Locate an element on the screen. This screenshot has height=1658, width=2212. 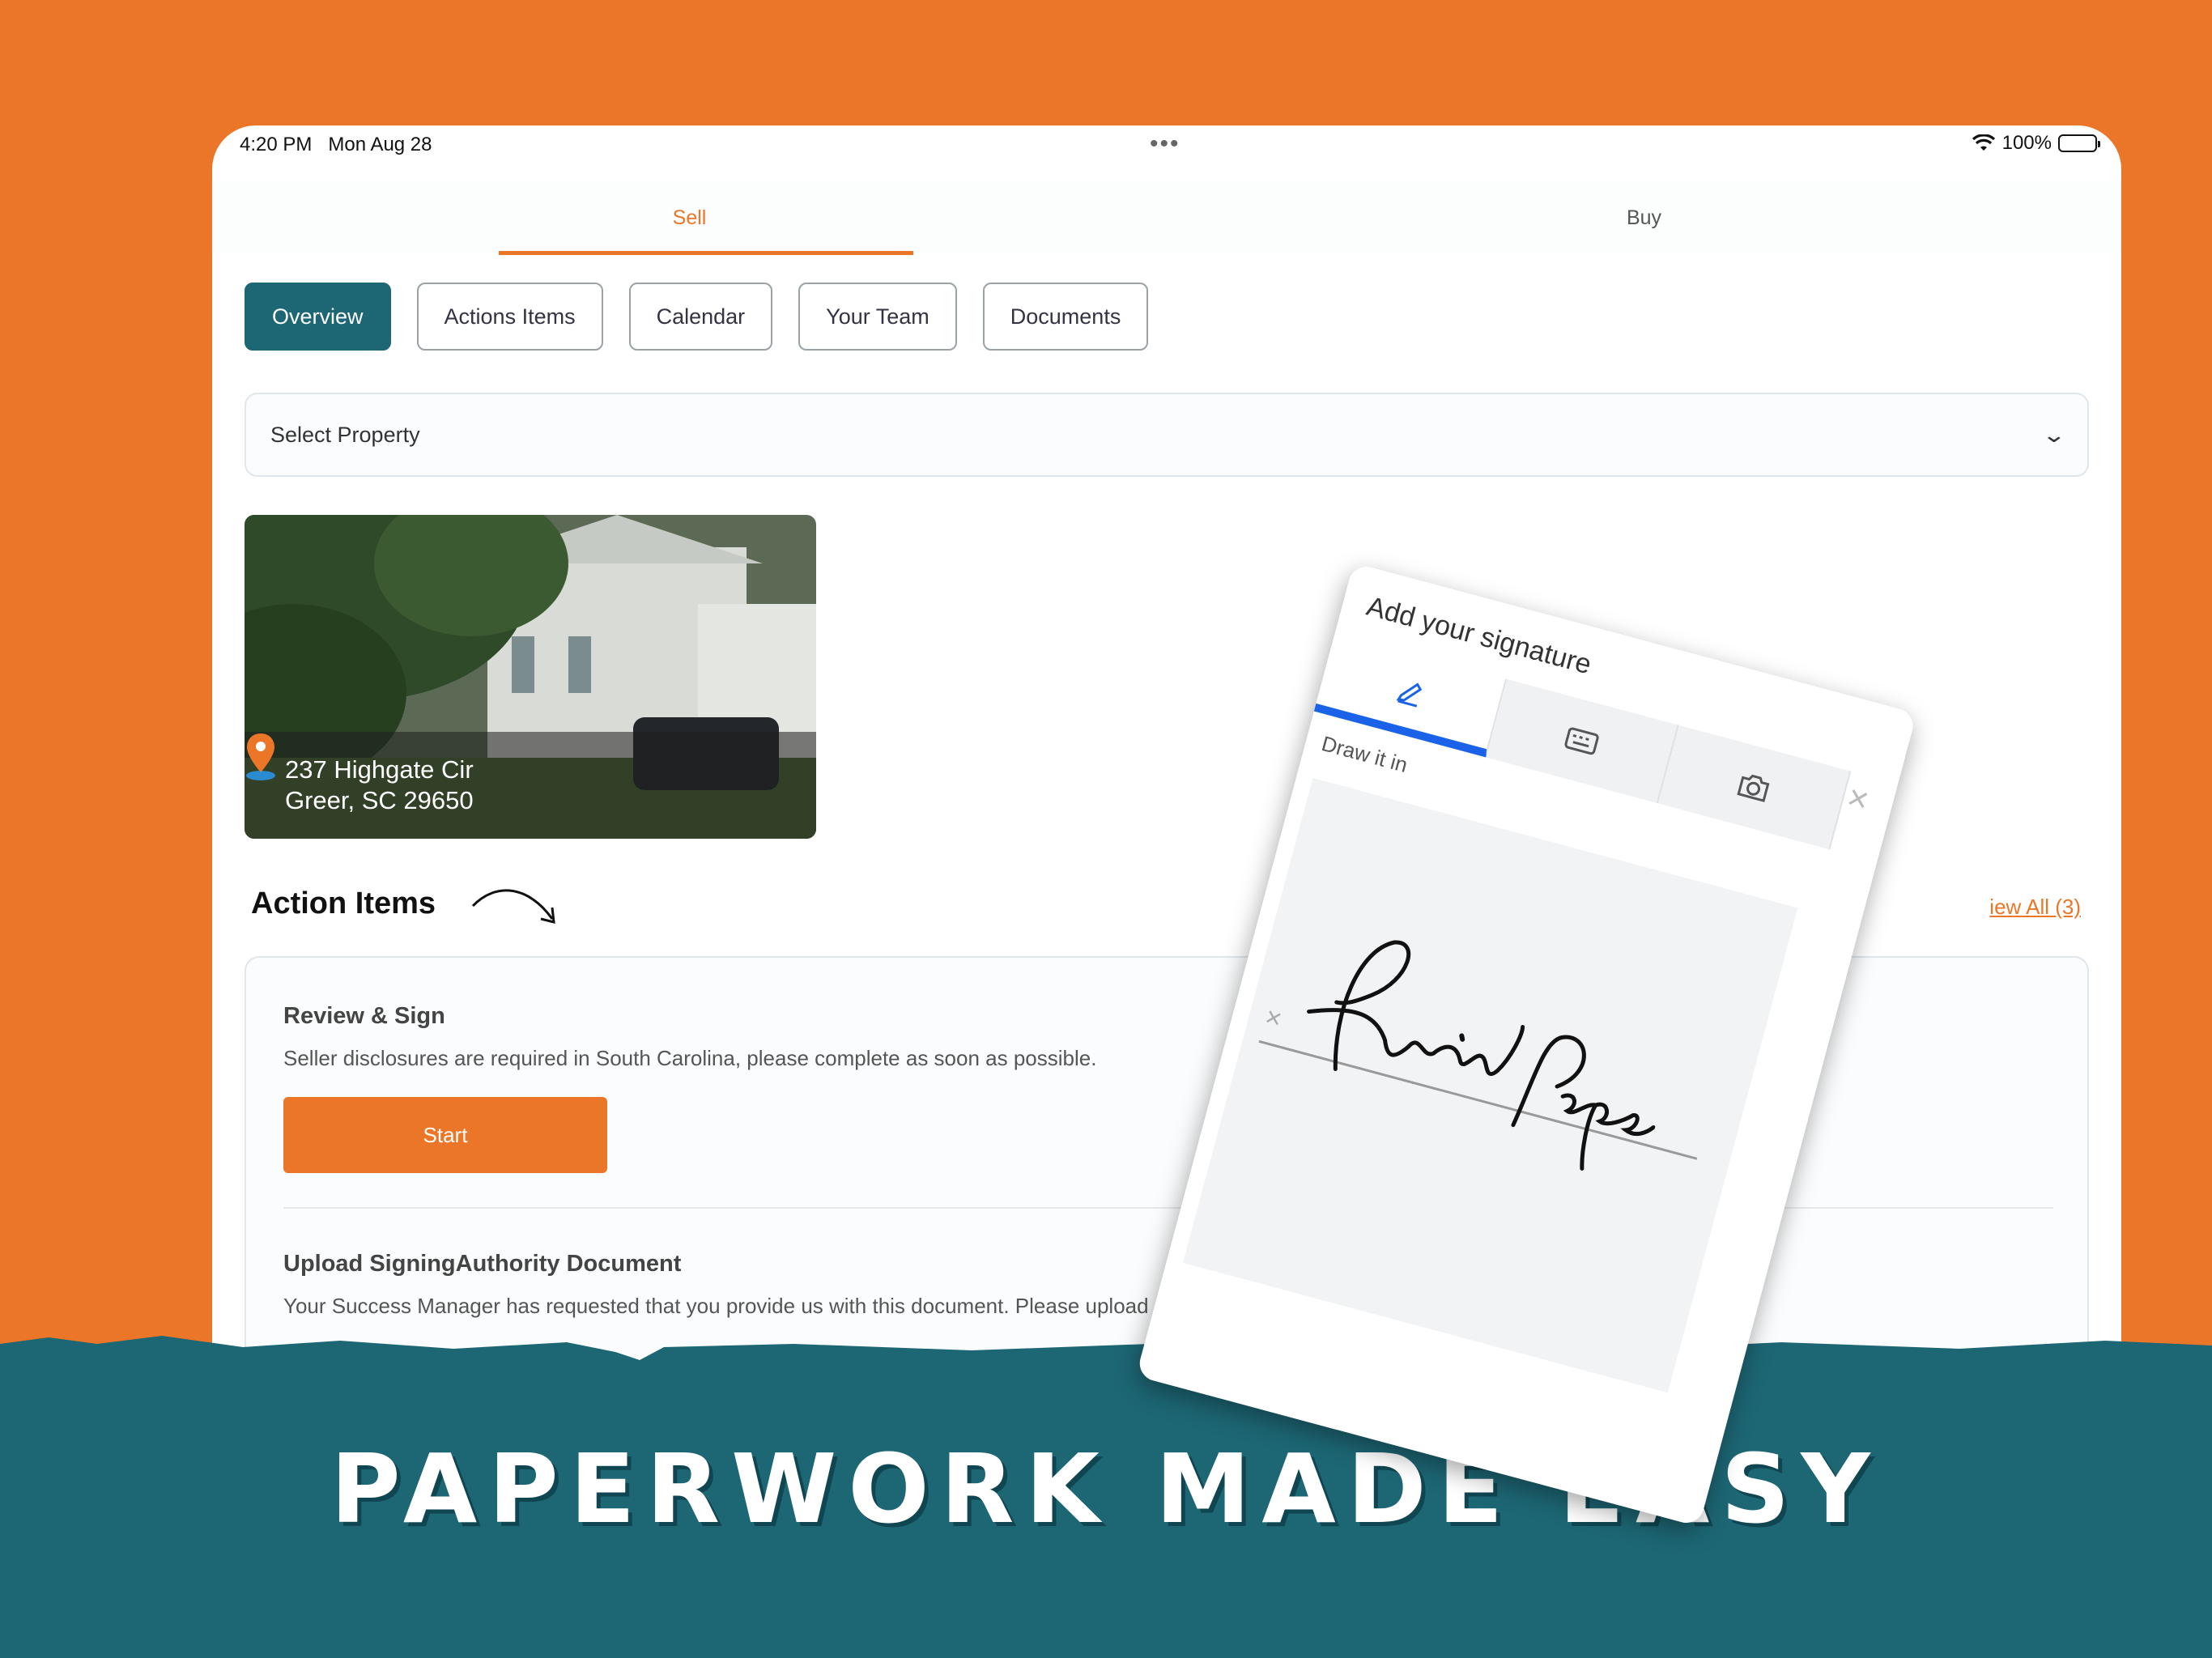
sell-buy-tabs: Sell Buy is located at coordinates (1166, 218).